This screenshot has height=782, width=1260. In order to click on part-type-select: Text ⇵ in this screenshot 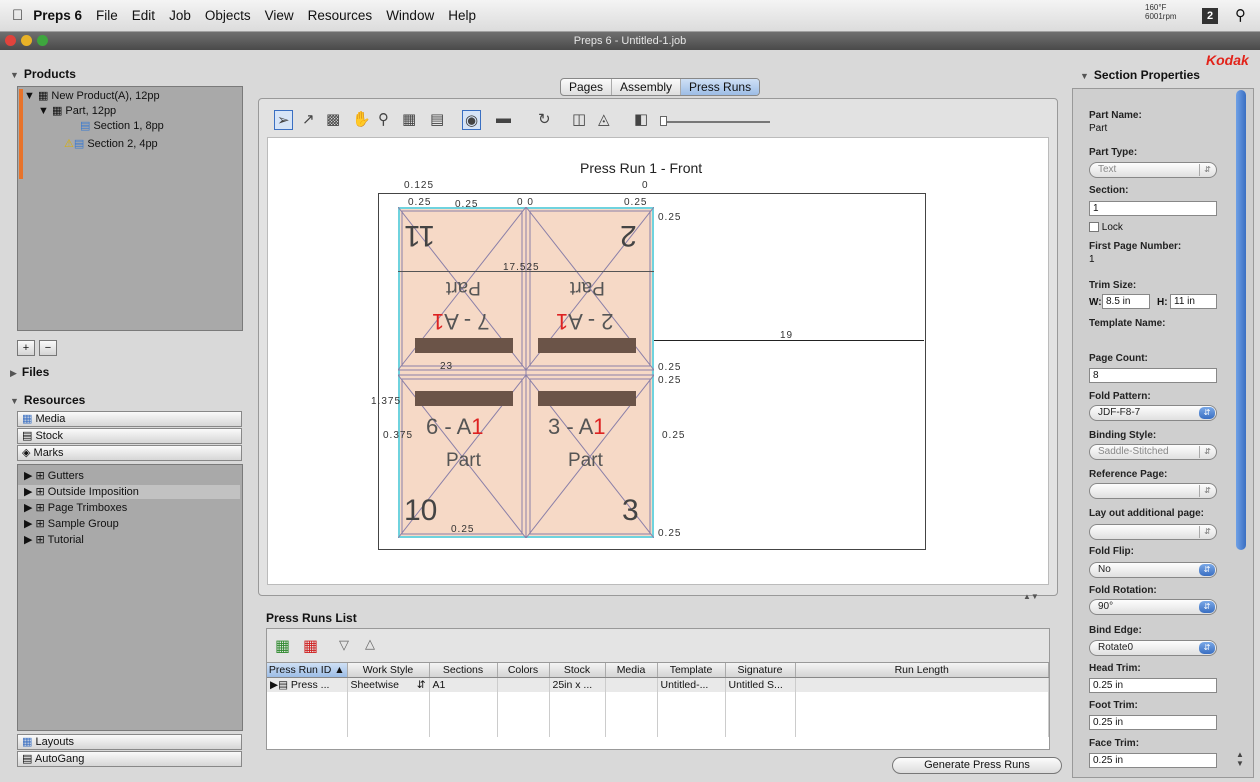, I will do `click(1153, 170)`.